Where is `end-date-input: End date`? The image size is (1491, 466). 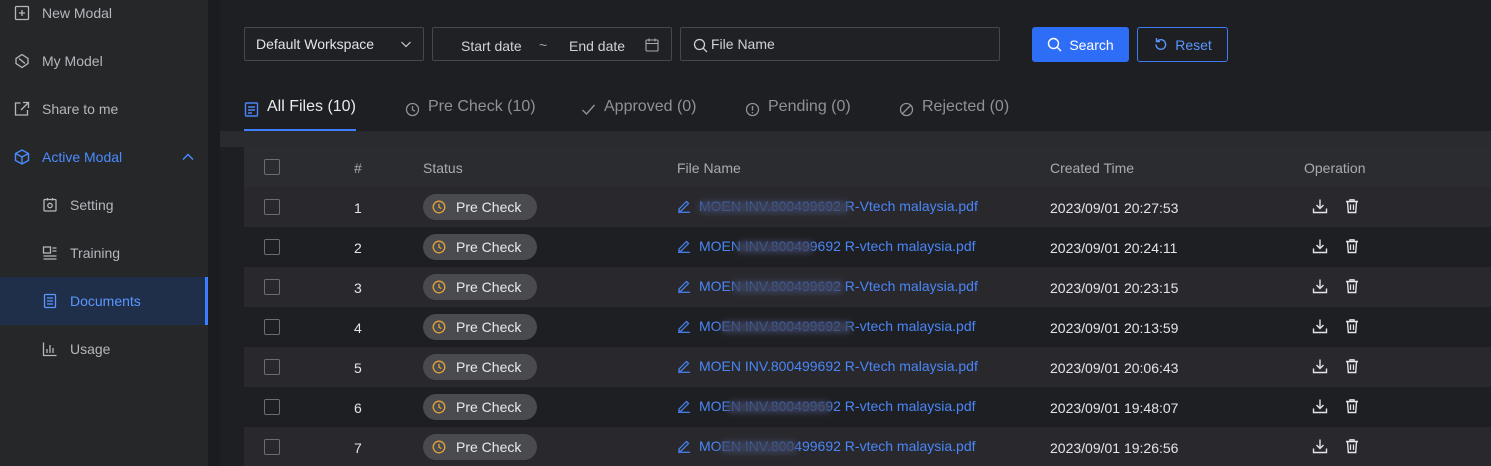
end-date-input: End date is located at coordinates (597, 46).